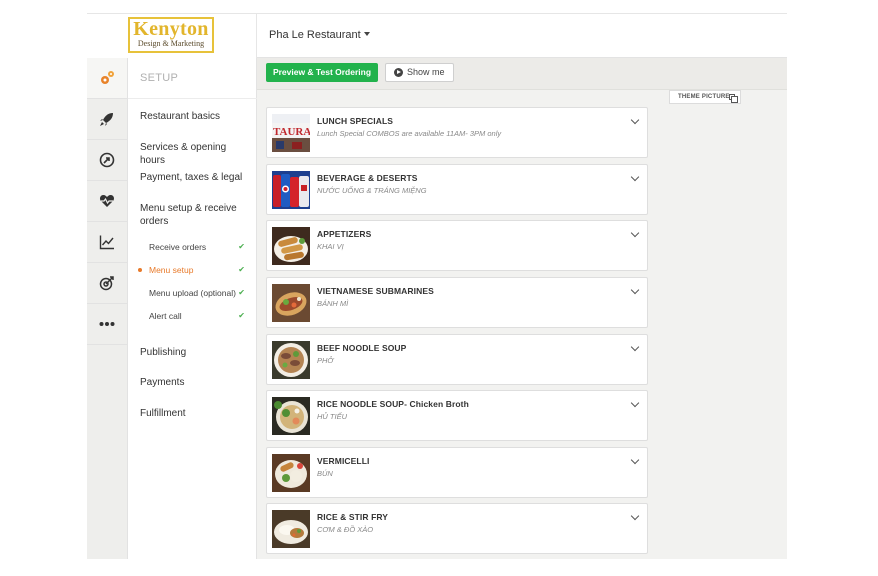  I want to click on category-card-appetizers: APPETIZERS KHAI VỊ, so click(457, 245).